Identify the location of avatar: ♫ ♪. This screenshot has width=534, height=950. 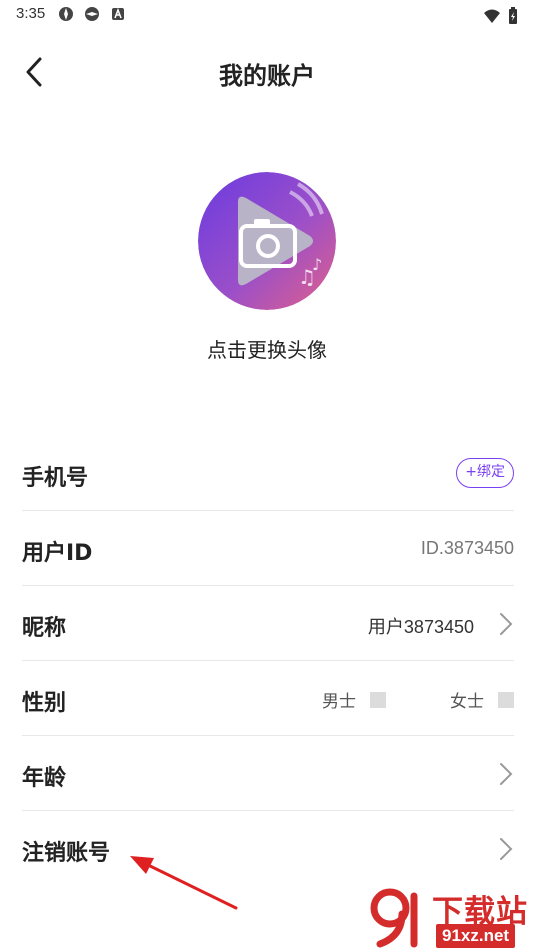
(267, 241).